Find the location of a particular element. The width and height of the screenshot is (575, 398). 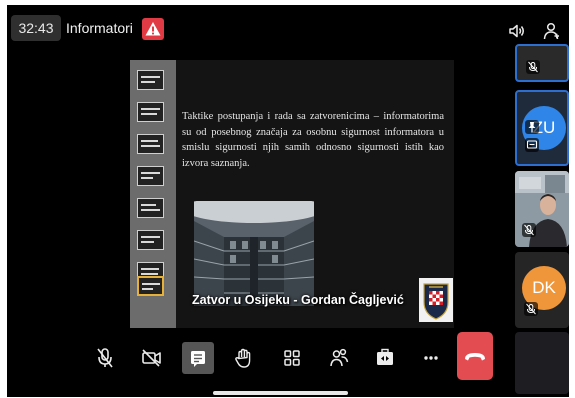

speaker-icon is located at coordinates (517, 31).